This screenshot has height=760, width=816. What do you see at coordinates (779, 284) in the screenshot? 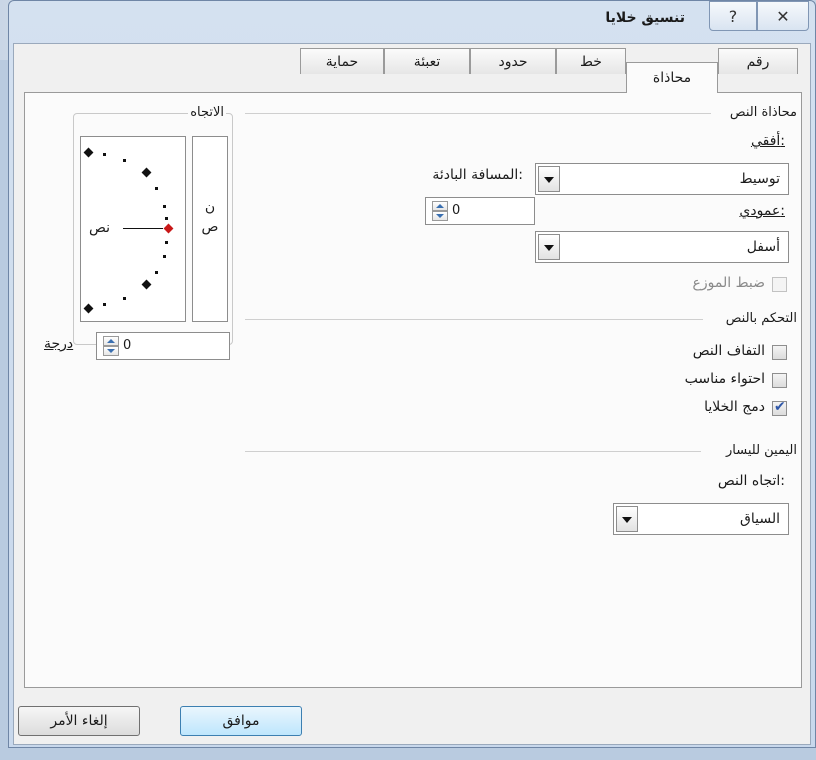
I see `justify-distributed-checkbox` at bounding box center [779, 284].